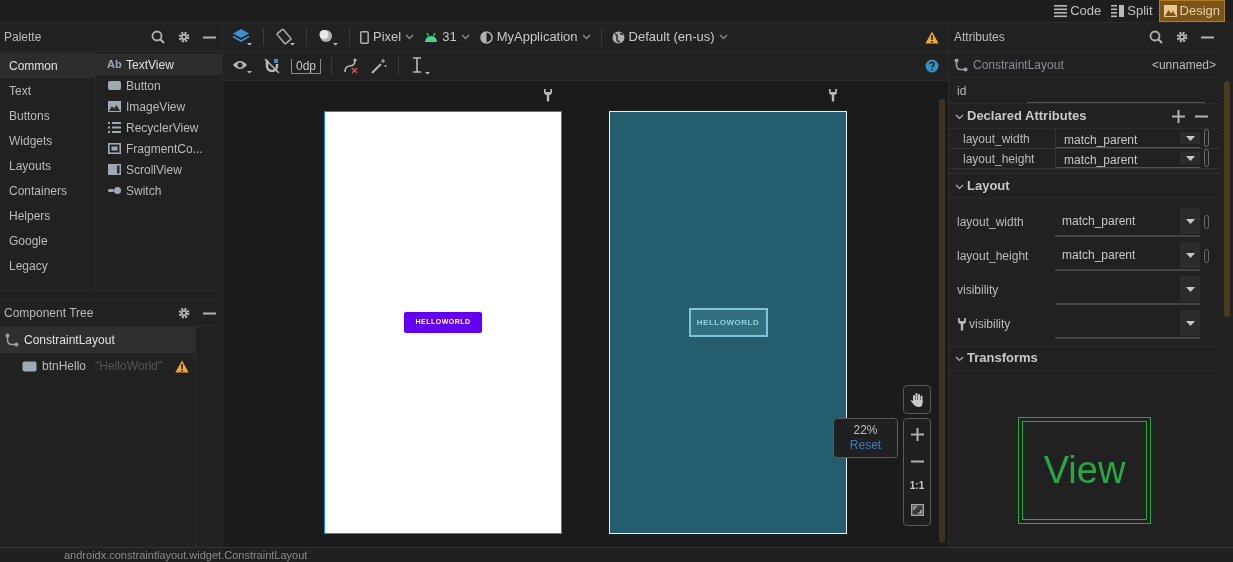 Image resolution: width=1233 pixels, height=562 pixels. I want to click on actual-size-button: 1:1, so click(917, 485).